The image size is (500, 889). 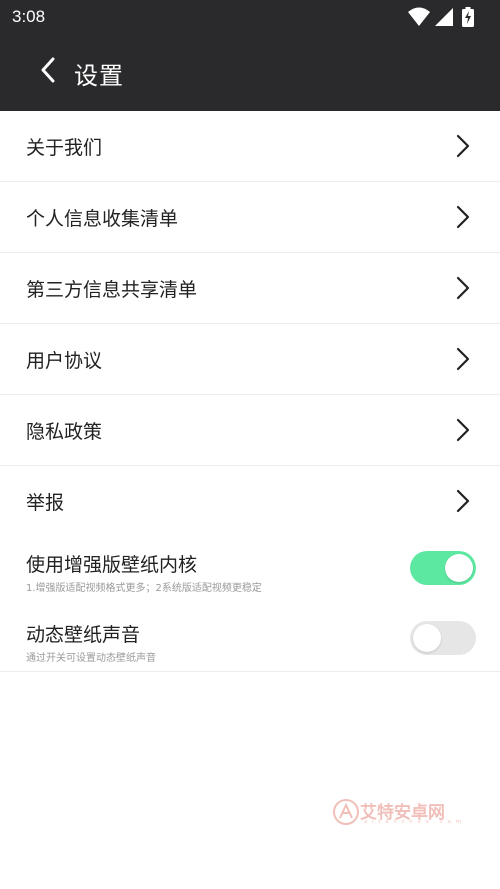 What do you see at coordinates (112, 565) in the screenshot?
I see `setting-title: 使用增强版壁纸内核` at bounding box center [112, 565].